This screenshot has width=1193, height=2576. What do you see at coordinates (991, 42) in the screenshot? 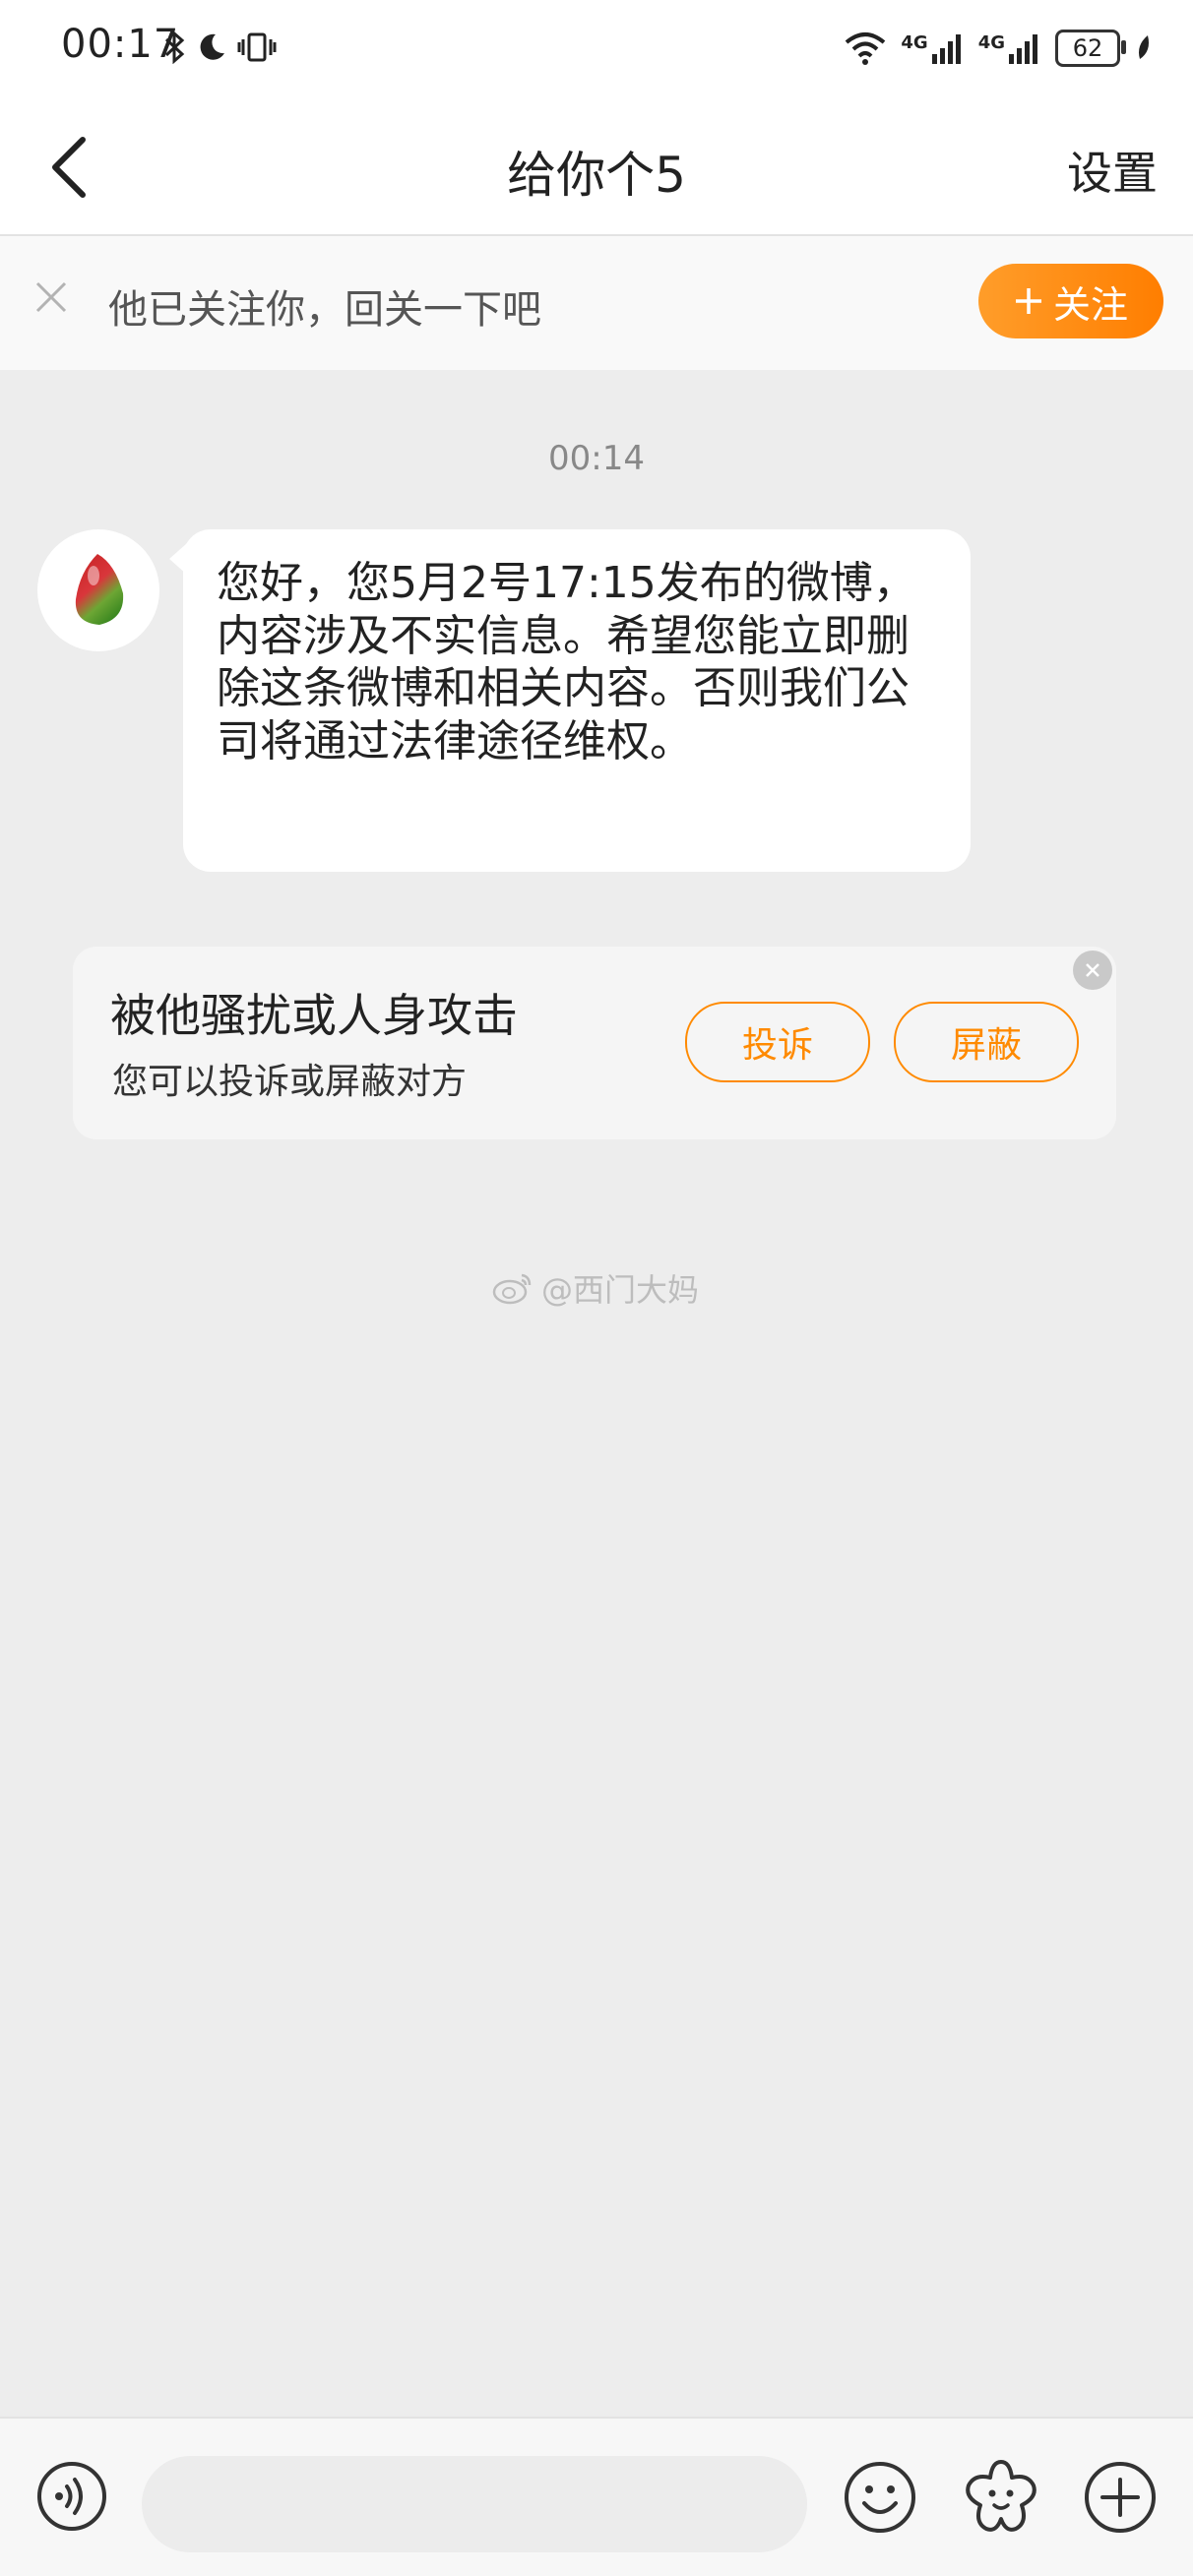
I see `network-type-2: 4G` at bounding box center [991, 42].